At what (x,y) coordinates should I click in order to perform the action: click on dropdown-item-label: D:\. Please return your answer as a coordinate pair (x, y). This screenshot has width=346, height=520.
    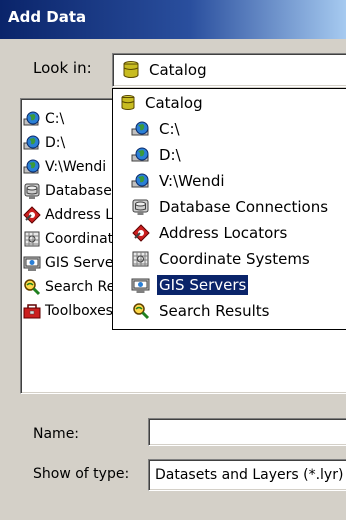
    Looking at the image, I should click on (170, 155).